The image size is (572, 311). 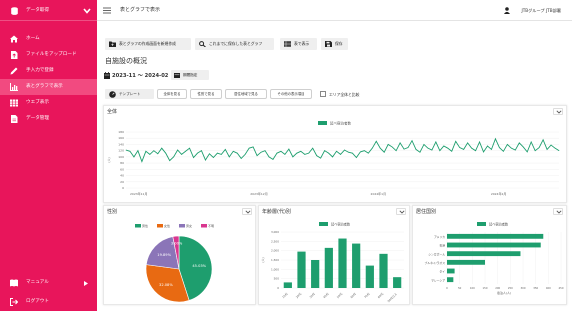 What do you see at coordinates (392, 297) in the screenshot?
I see `x-tick-label: 90代以上` at bounding box center [392, 297].